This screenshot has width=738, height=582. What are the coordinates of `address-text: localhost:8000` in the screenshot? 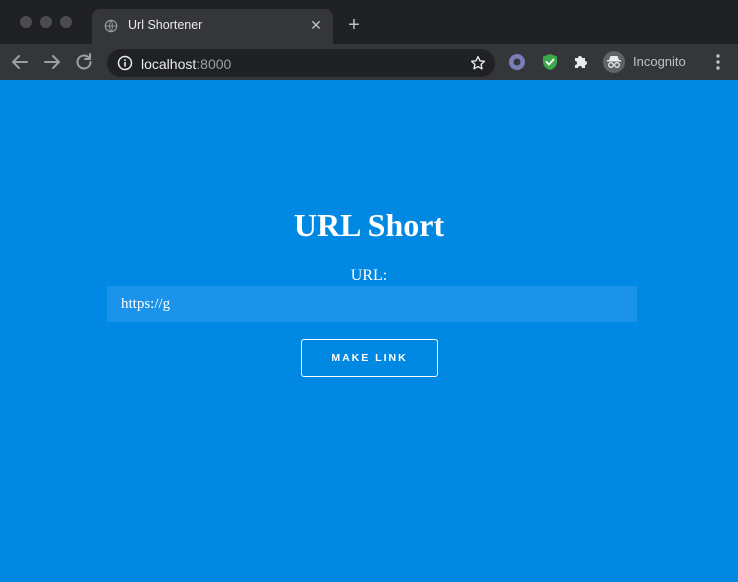 It's located at (186, 64).